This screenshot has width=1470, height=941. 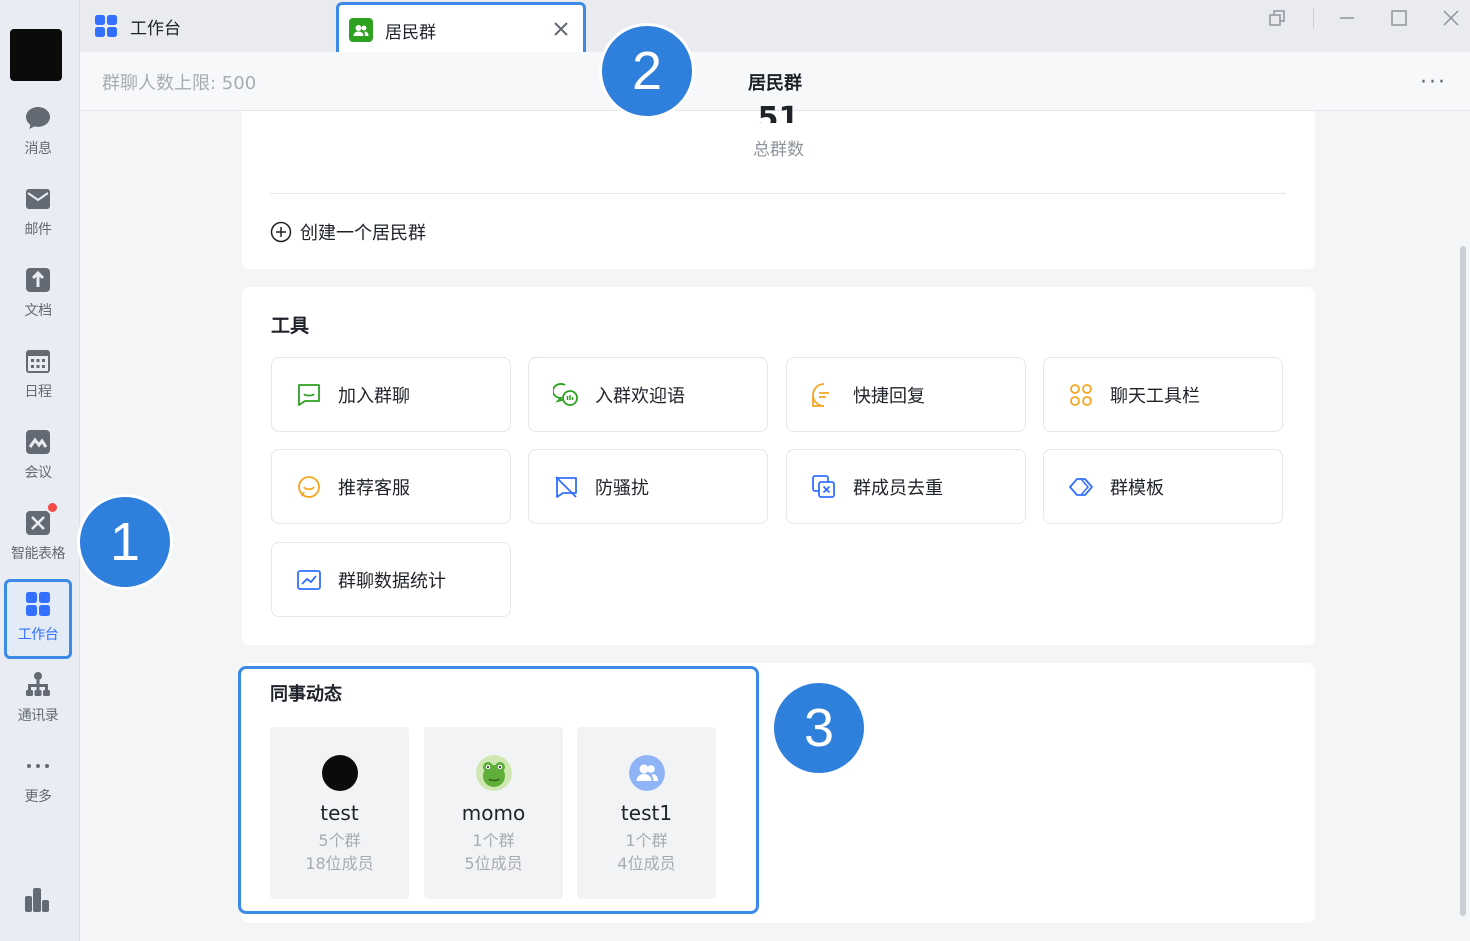 I want to click on tool-label: 防骚扰, so click(x=622, y=488).